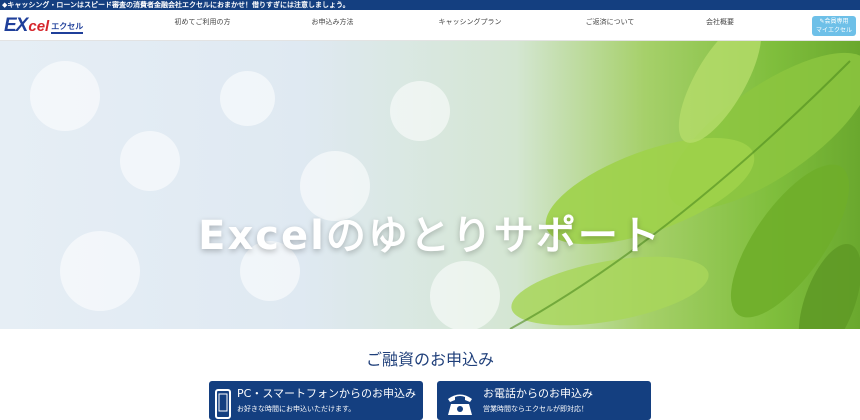  Describe the element at coordinates (429, 359) in the screenshot. I see `section-title: ご融資のお申込み` at that location.